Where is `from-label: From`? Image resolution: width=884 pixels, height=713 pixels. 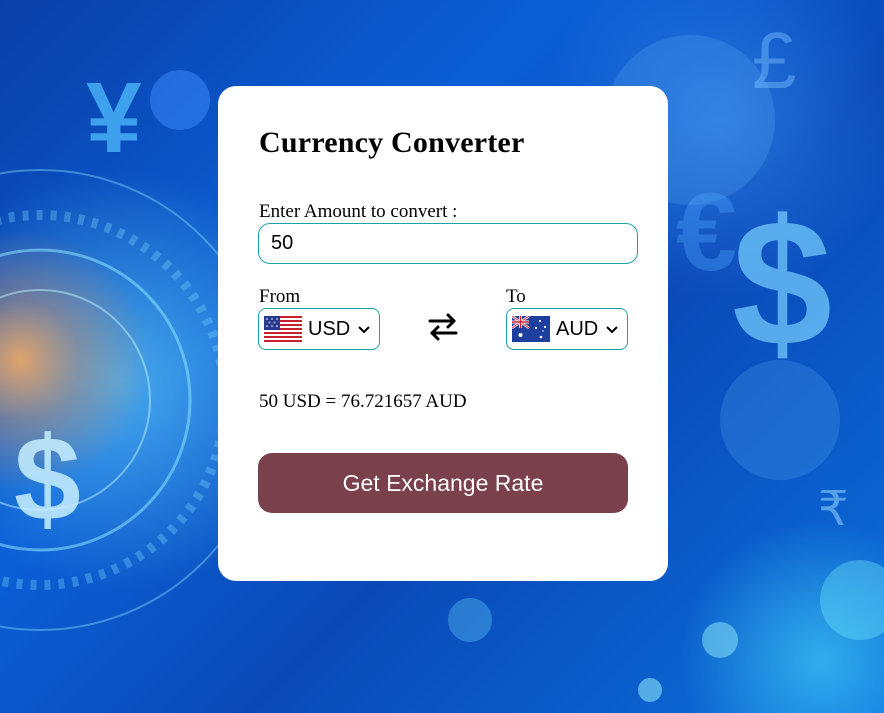 from-label: From is located at coordinates (280, 296).